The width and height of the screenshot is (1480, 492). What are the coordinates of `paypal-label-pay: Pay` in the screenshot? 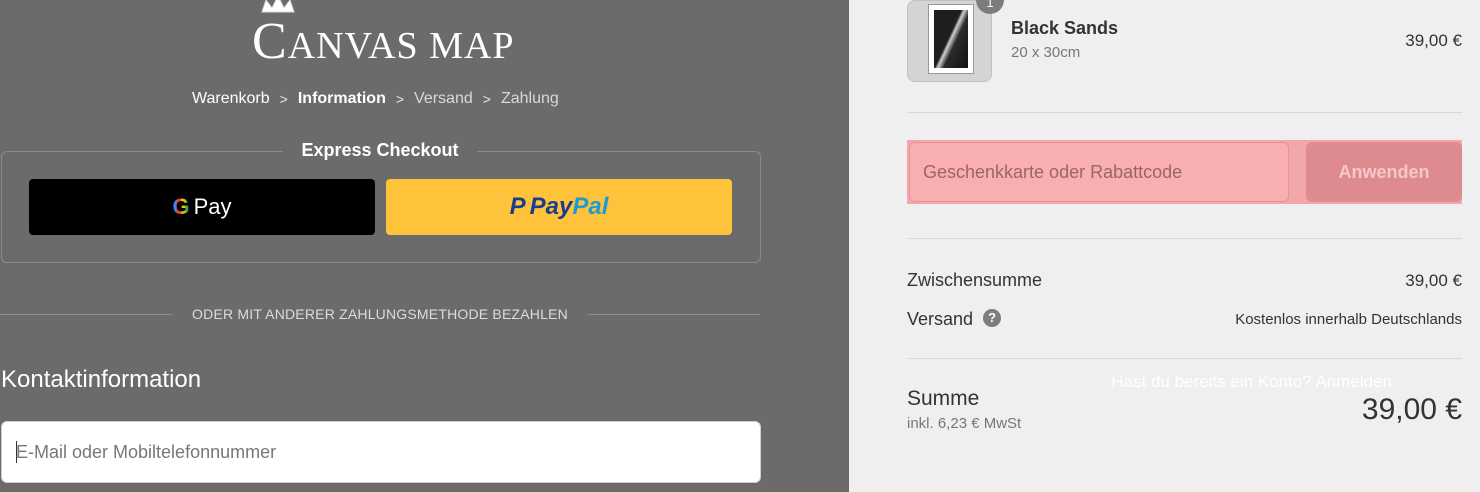 It's located at (551, 206).